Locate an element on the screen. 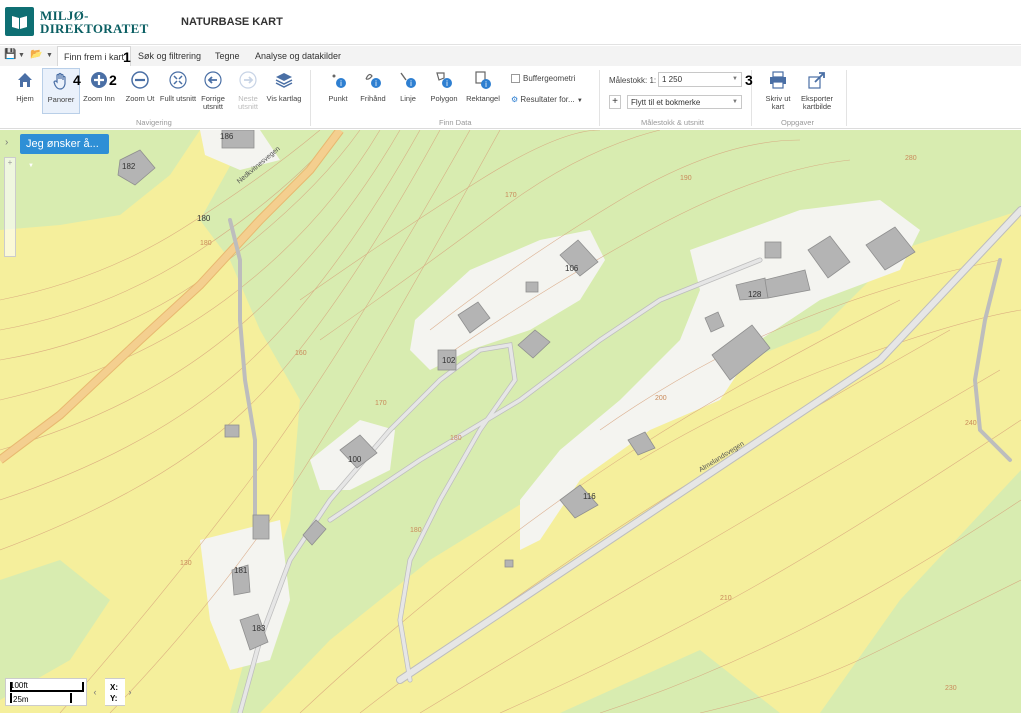 The image size is (1021, 713). home-button: Hjem is located at coordinates (25, 86).